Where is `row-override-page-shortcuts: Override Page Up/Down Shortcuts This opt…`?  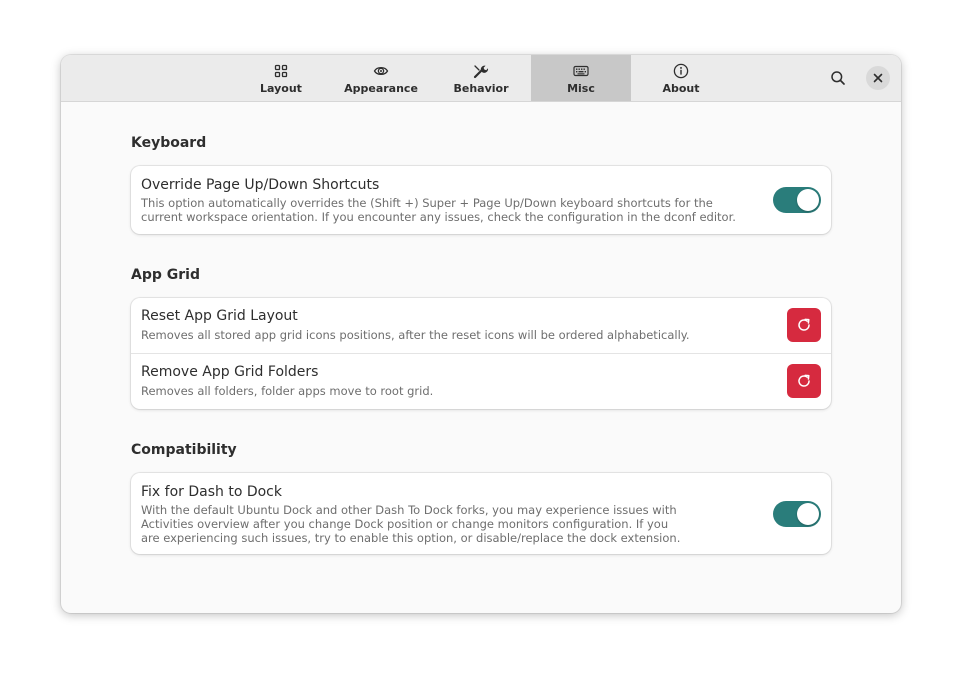
row-override-page-shortcuts: Override Page Up/Down Shortcuts This opt… is located at coordinates (481, 200).